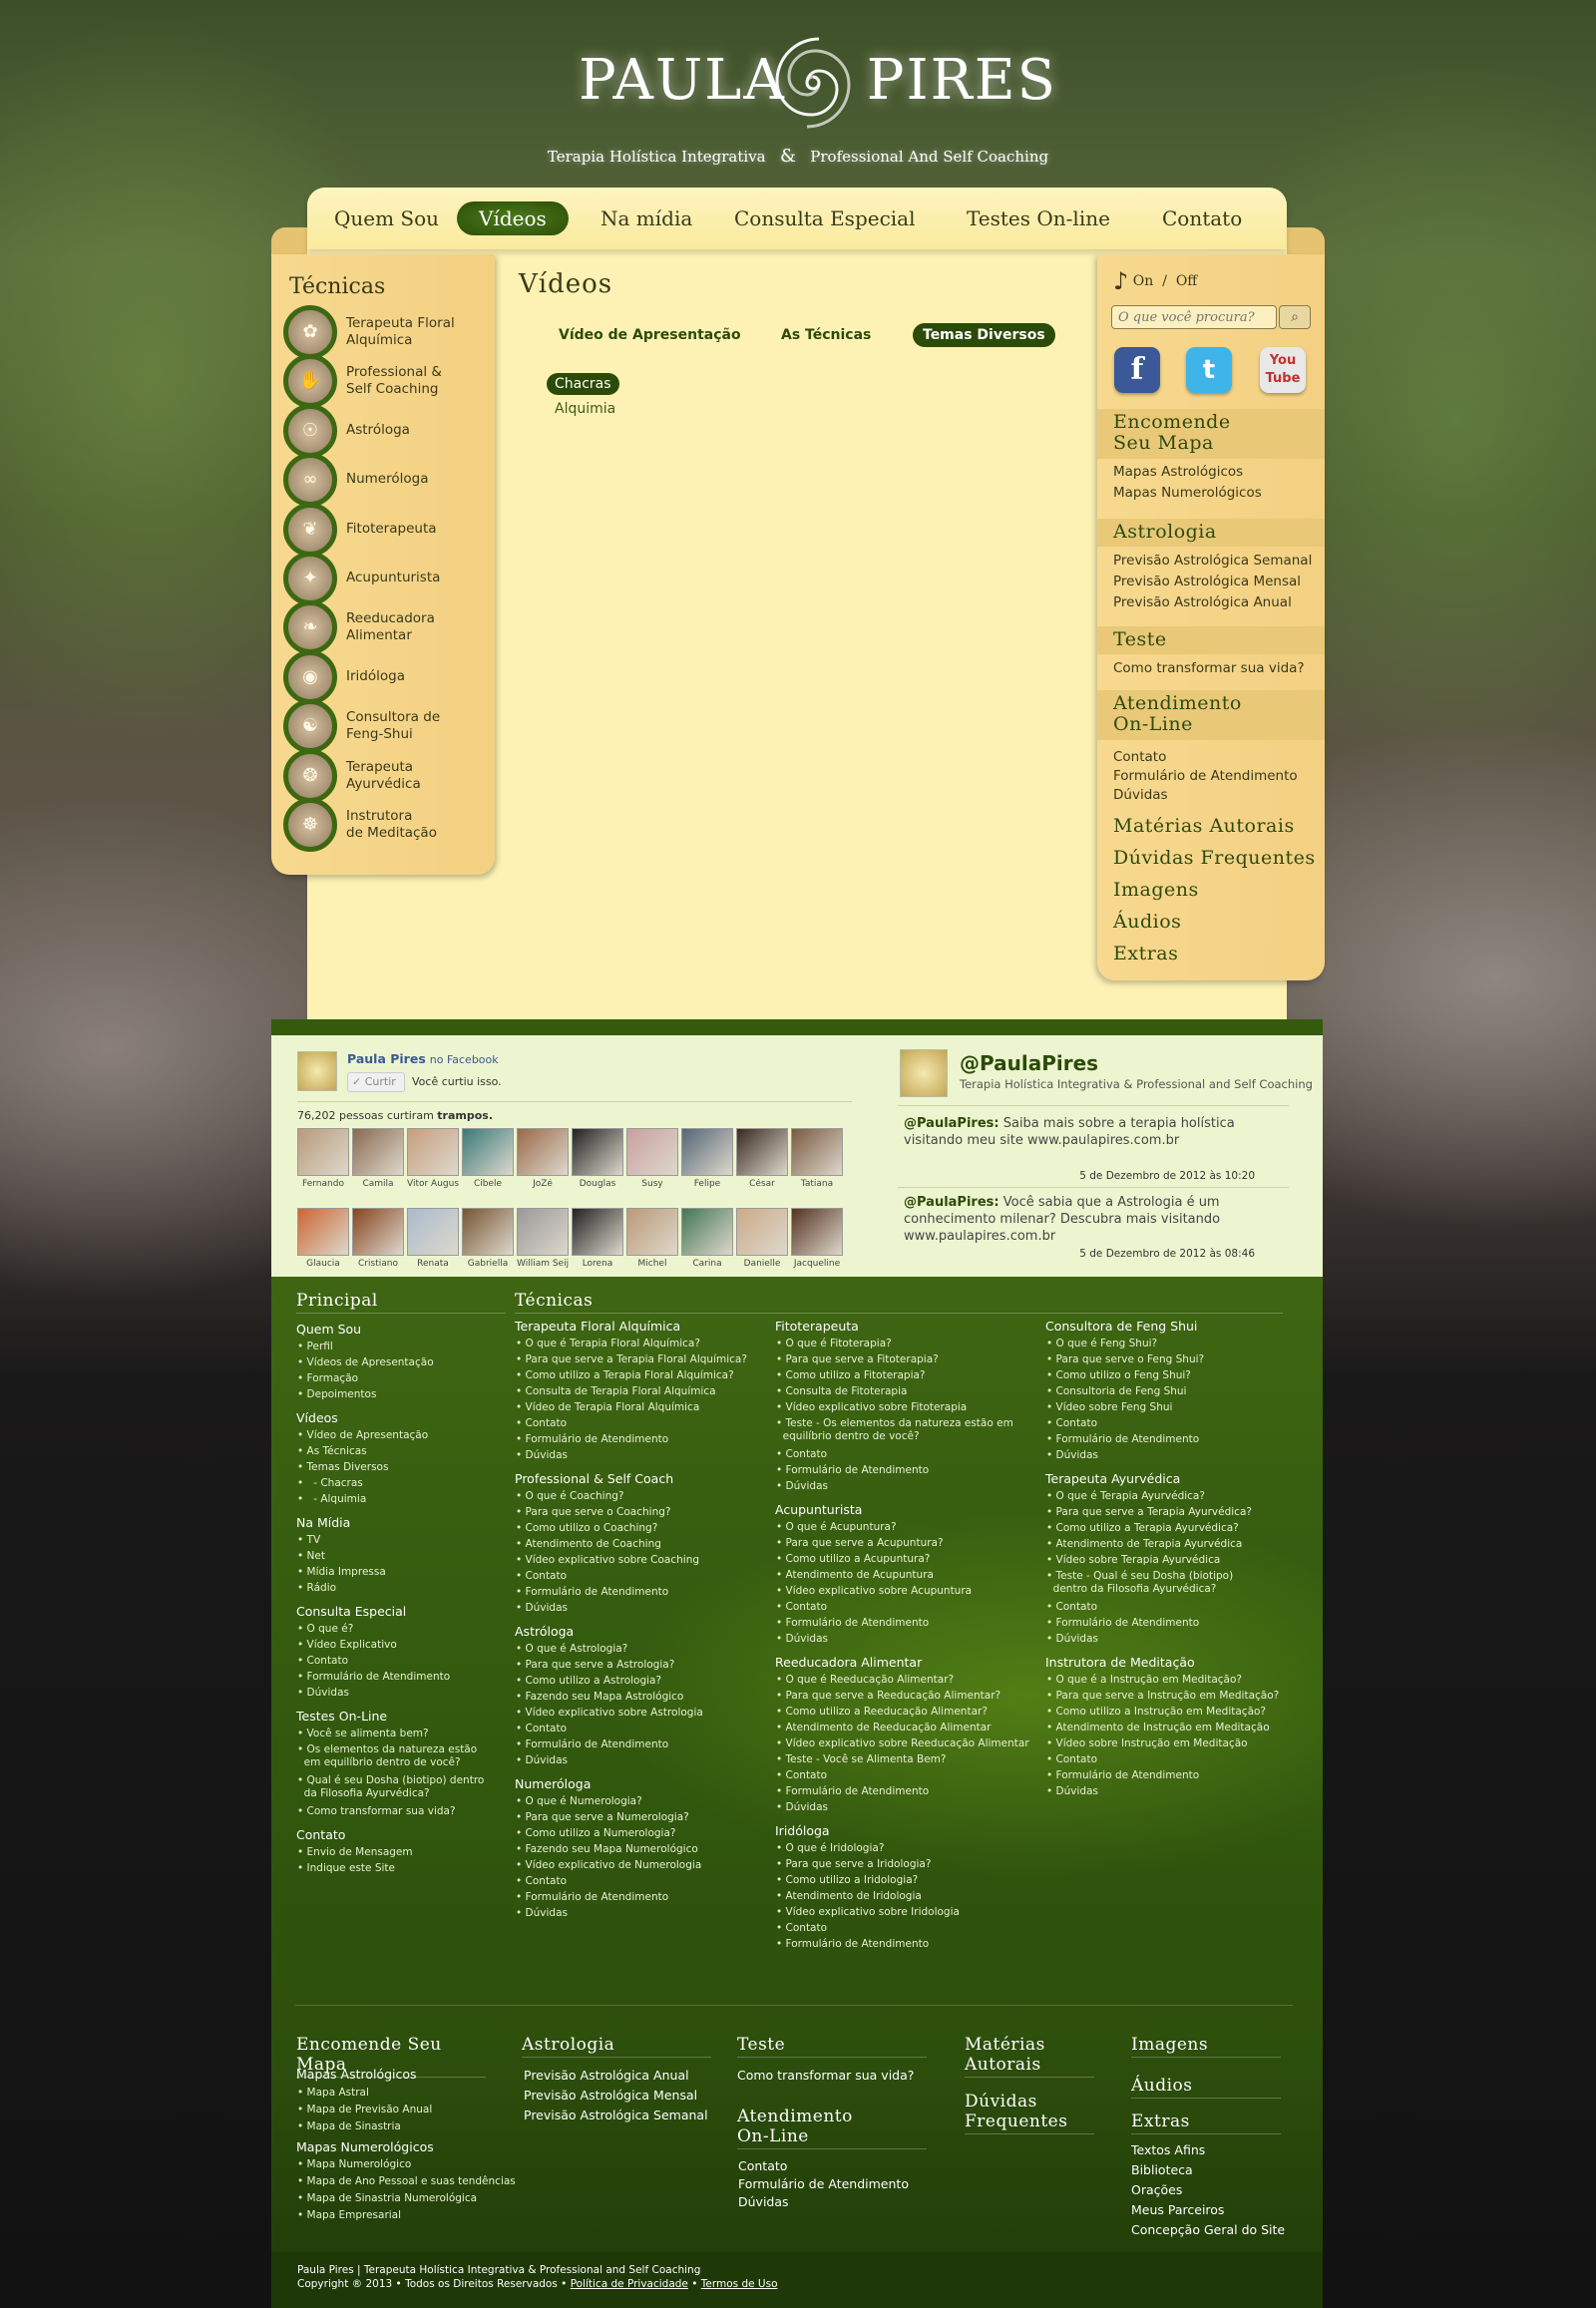 This screenshot has height=2308, width=1596. Describe the element at coordinates (1162, 2169) in the screenshot. I see `footer-link: Biblioteca` at that location.